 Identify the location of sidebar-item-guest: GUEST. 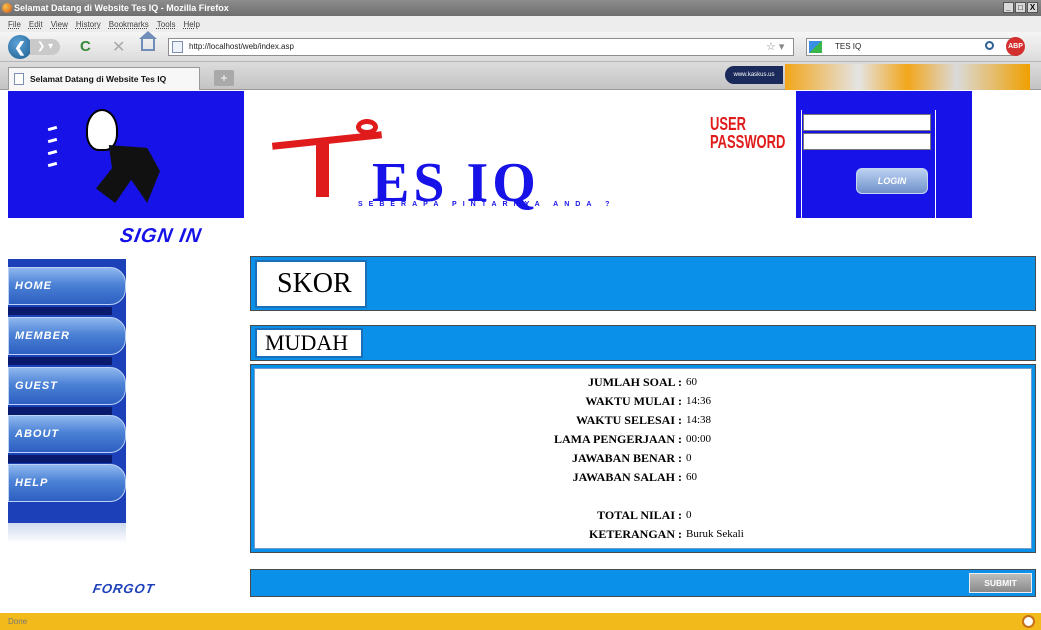
(67, 386).